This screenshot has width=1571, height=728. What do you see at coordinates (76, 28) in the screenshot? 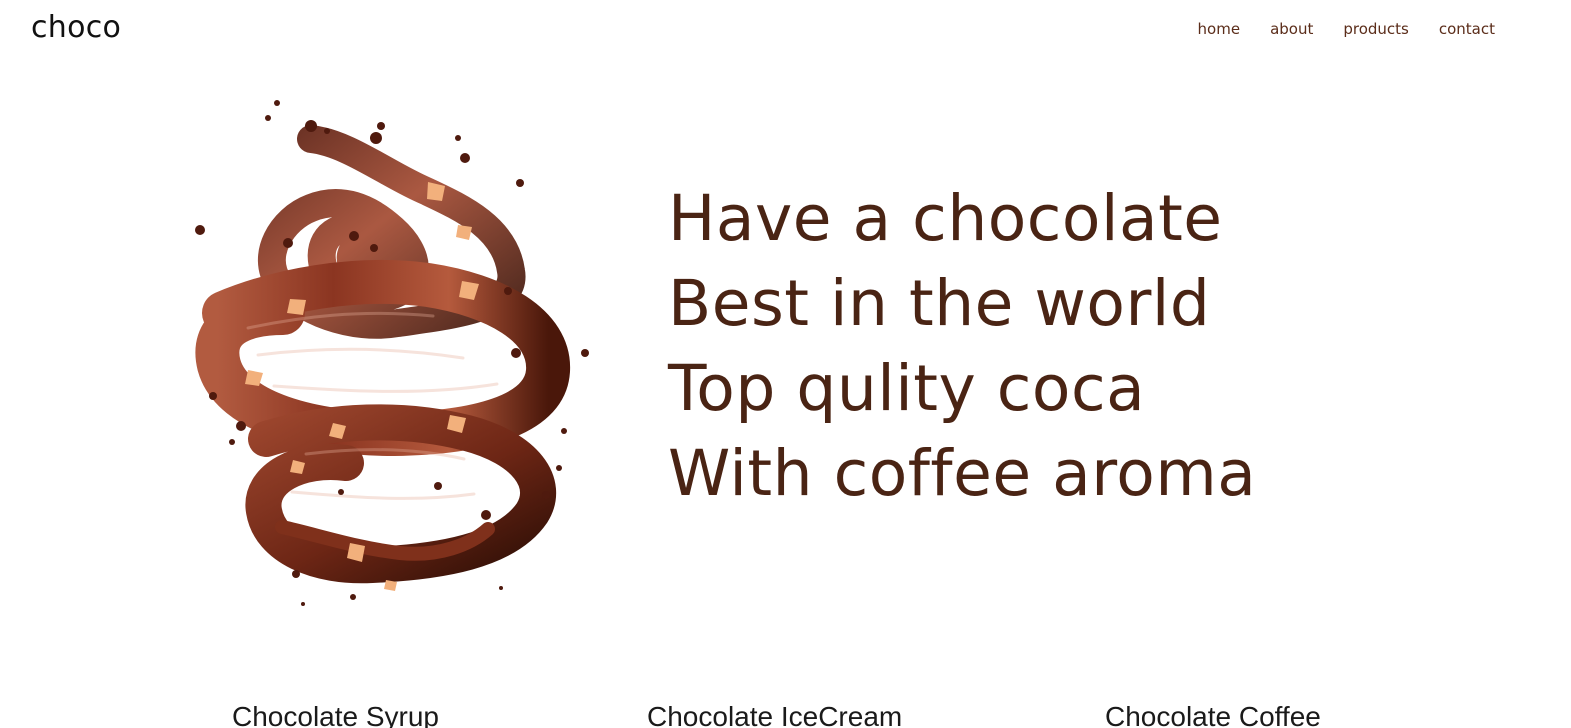
I see `site-logo: choco` at bounding box center [76, 28].